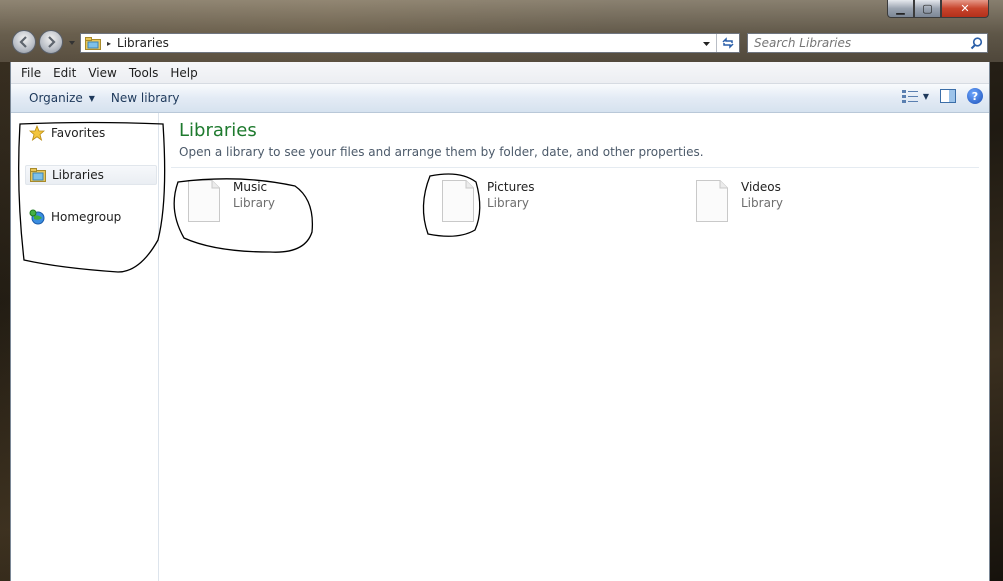 The height and width of the screenshot is (581, 1003). What do you see at coordinates (143, 43) in the screenshot?
I see `breadcrumb-libraries: Libraries` at bounding box center [143, 43].